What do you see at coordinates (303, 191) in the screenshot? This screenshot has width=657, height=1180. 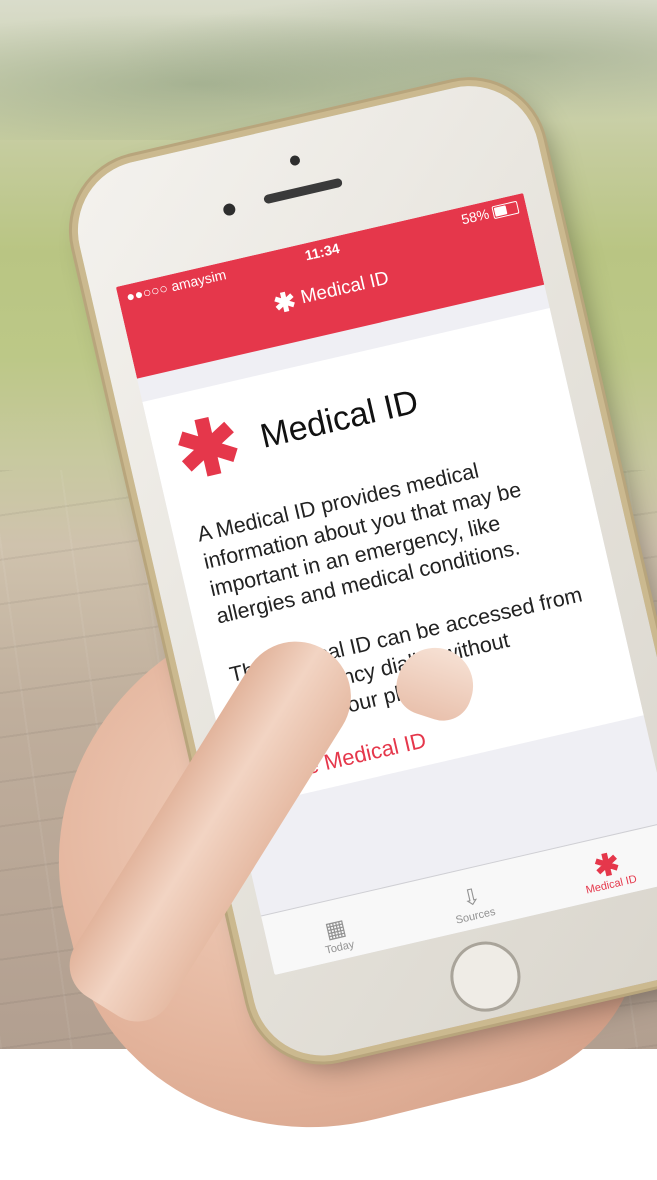 I see `earpiece-speaker` at bounding box center [303, 191].